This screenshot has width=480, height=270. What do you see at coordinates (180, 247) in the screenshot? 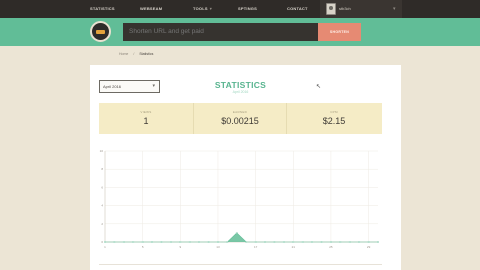
I see `x-tick-label: 9` at bounding box center [180, 247].